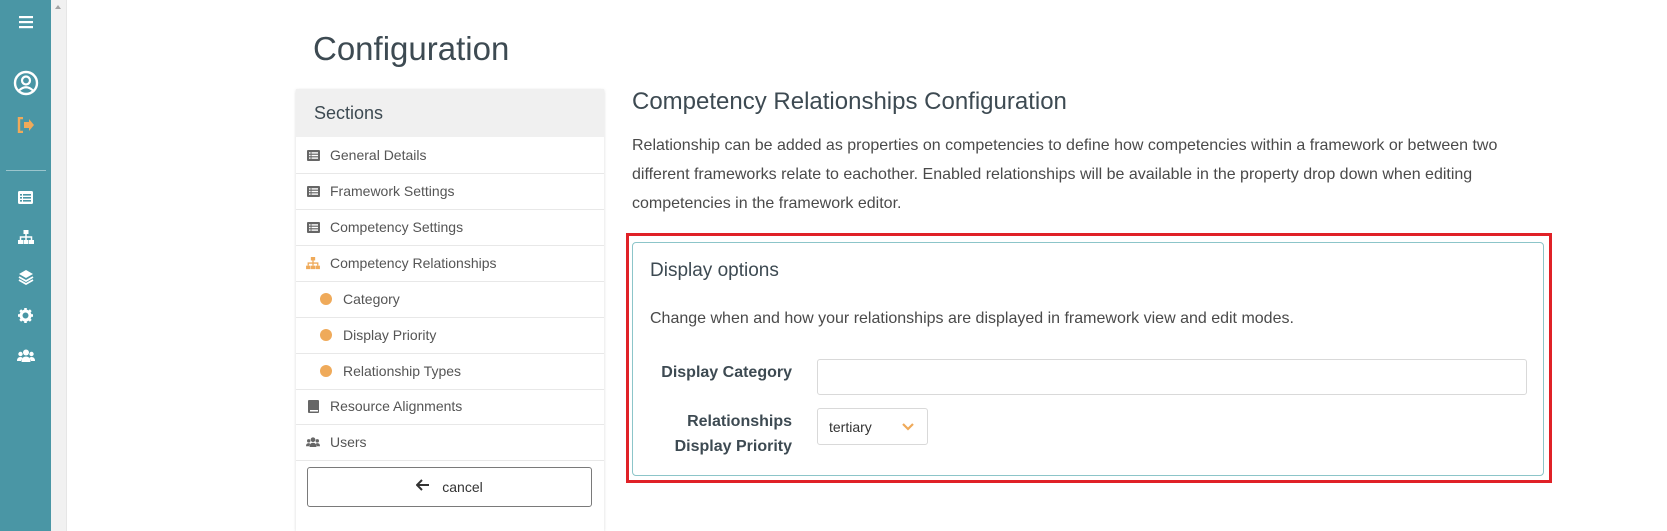  Describe the element at coordinates (25, 125) in the screenshot. I see `sign-out-icon` at that location.